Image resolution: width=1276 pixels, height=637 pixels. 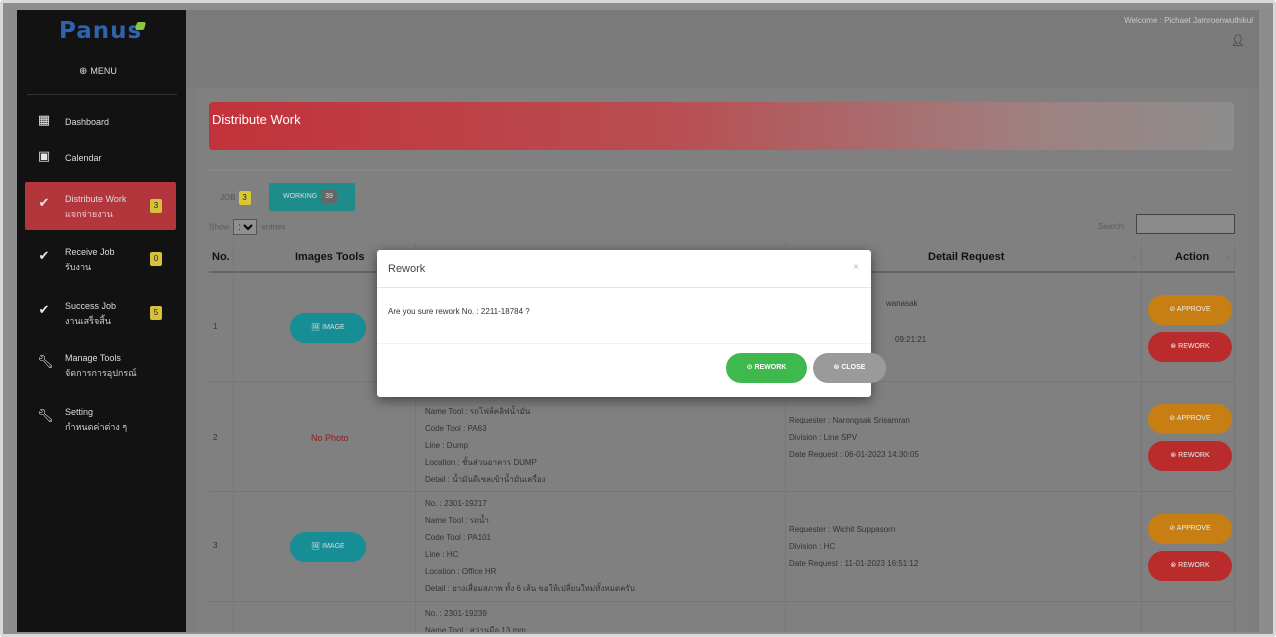 I want to click on modal-divider, so click(x=624, y=343).